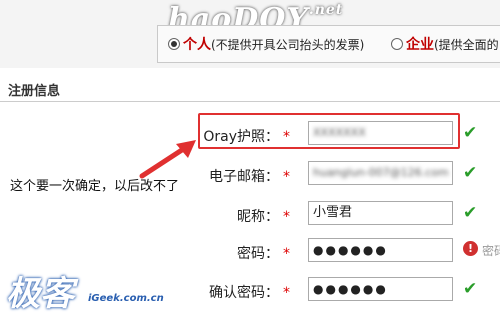 The image size is (500, 315). Describe the element at coordinates (397, 44) in the screenshot. I see `radio-company` at that location.